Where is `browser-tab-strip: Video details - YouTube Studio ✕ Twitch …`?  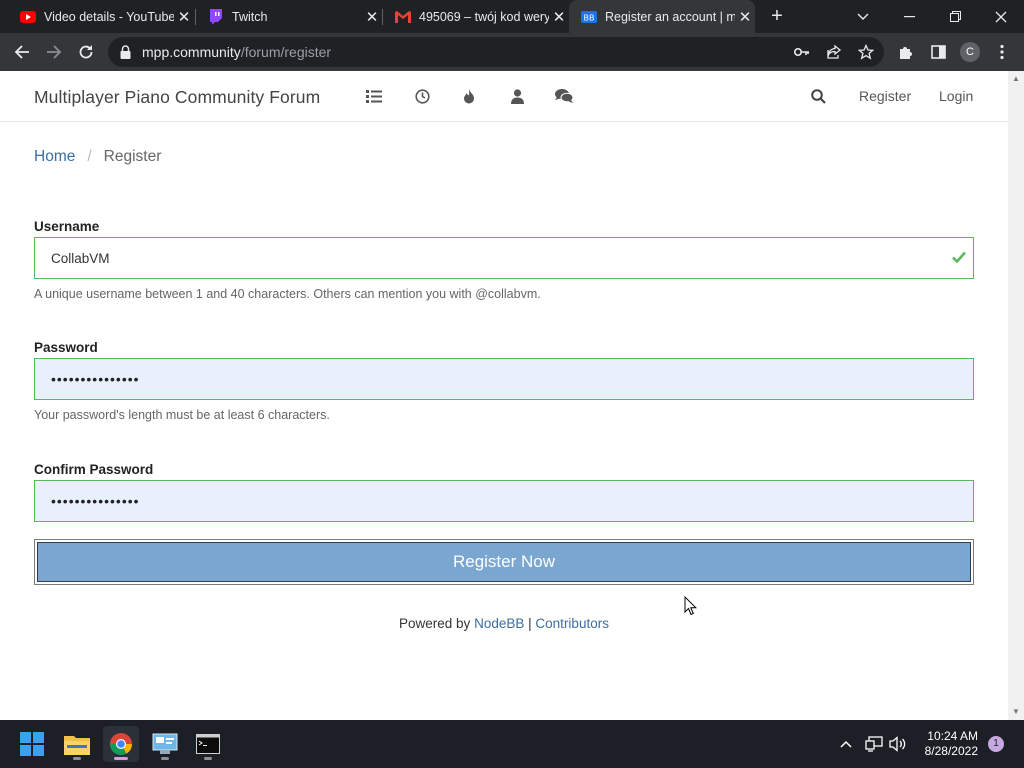
browser-tab-strip: Video details - YouTube Studio ✕ Twitch … is located at coordinates (512, 16).